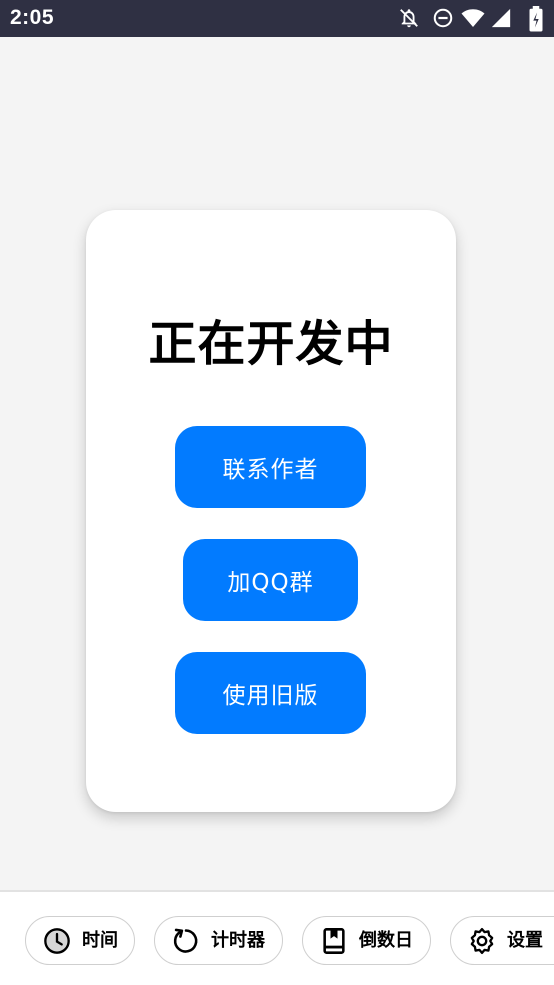 The width and height of the screenshot is (554, 985). Describe the element at coordinates (502, 940) in the screenshot. I see `nav-item-settings: 设置` at that location.